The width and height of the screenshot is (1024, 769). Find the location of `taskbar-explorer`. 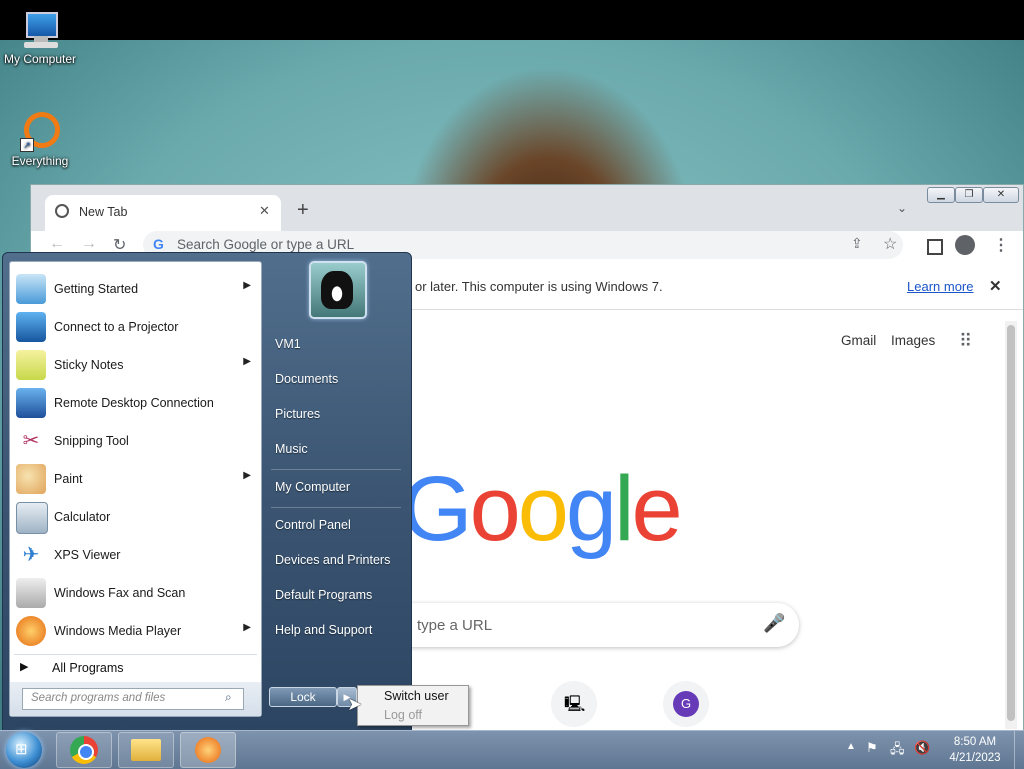

taskbar-explorer is located at coordinates (146, 750).